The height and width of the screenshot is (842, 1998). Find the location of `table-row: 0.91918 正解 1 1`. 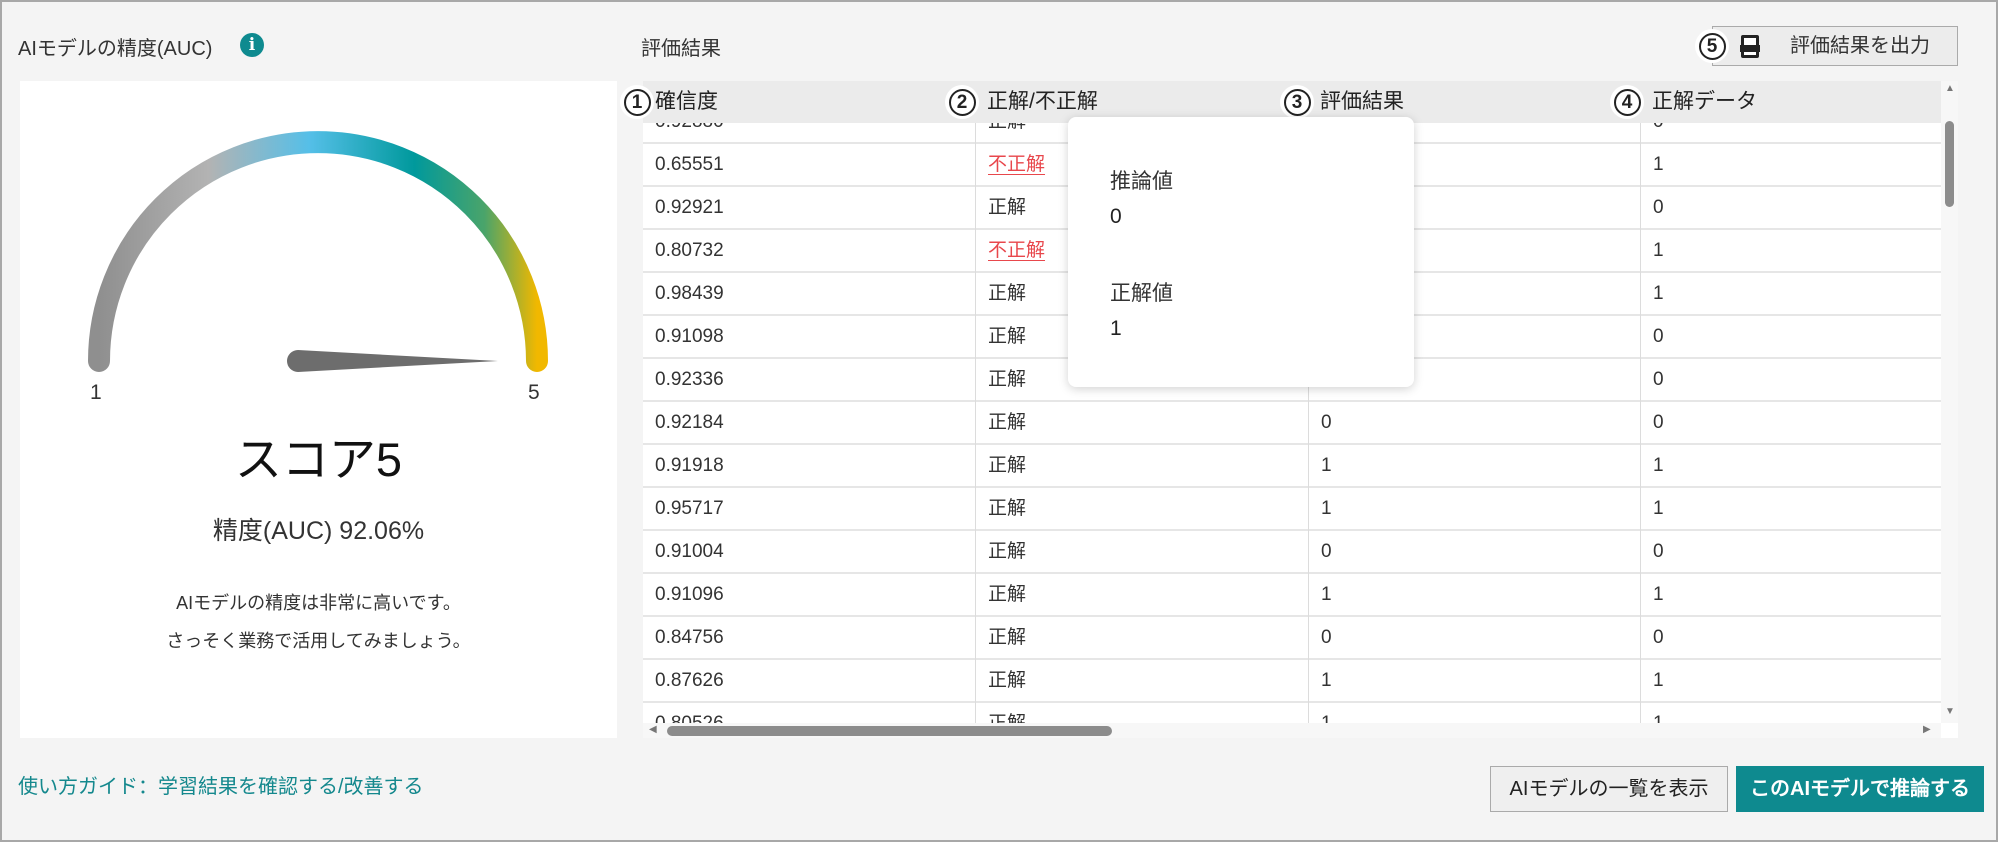

table-row: 0.91918 正解 1 1 is located at coordinates (1292, 466).